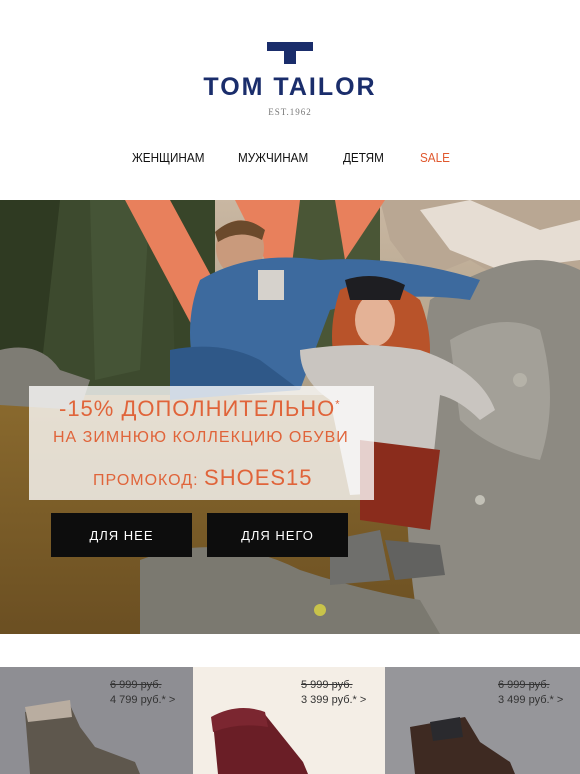 This screenshot has width=580, height=774. Describe the element at coordinates (530, 700) in the screenshot. I see `product-new-price: 3 499 руб.* >` at that location.